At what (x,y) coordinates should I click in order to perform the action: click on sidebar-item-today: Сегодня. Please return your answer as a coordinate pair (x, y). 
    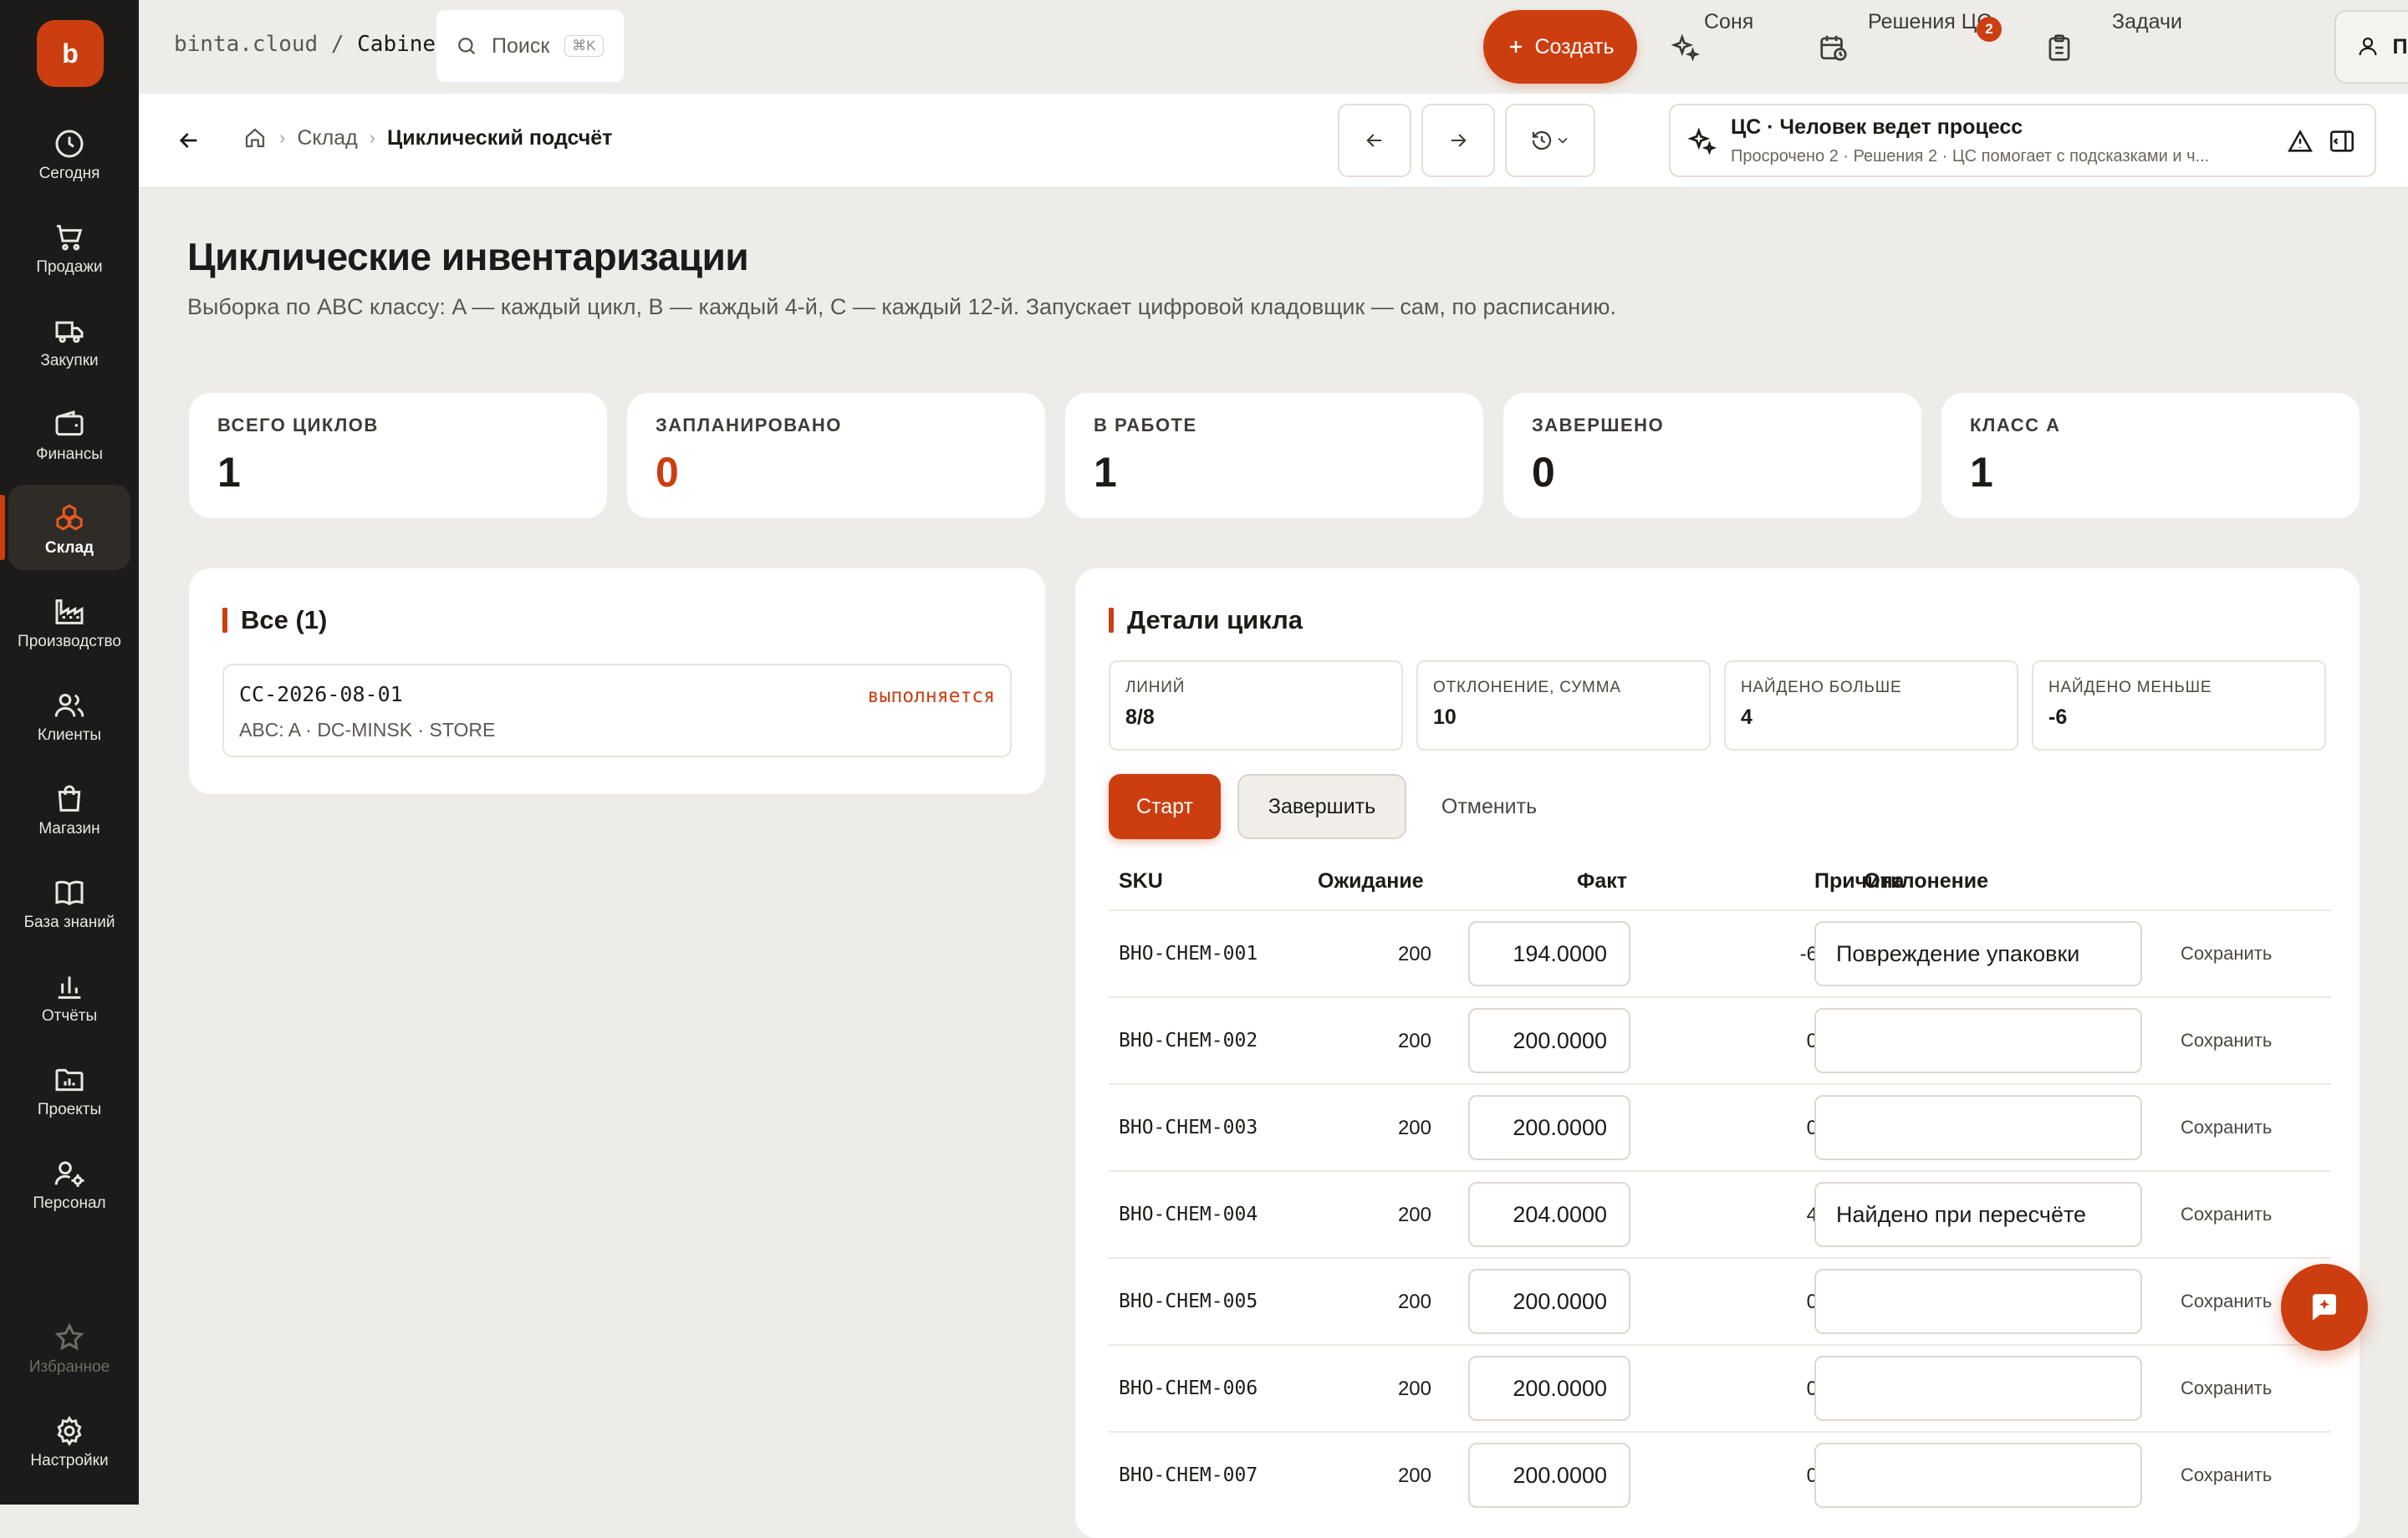
    Looking at the image, I should click on (69, 153).